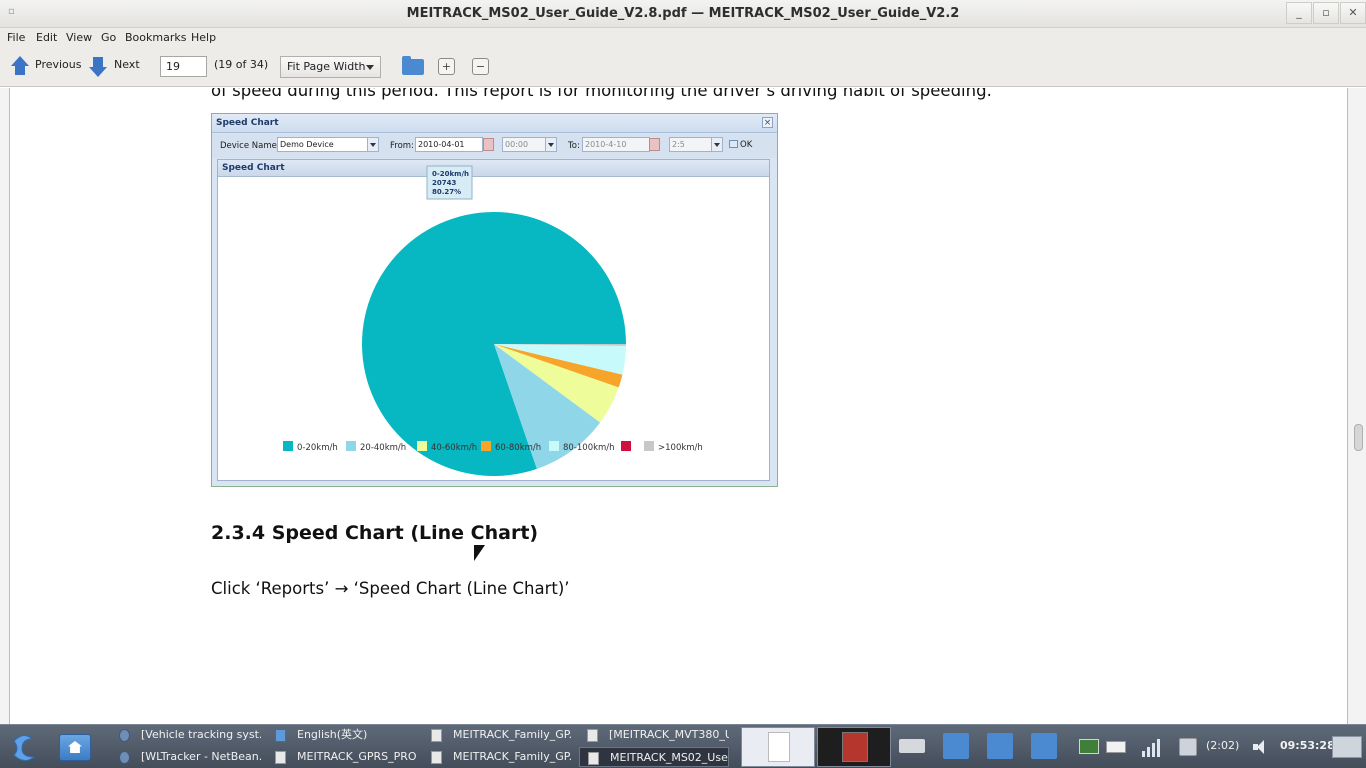  Describe the element at coordinates (1223, 745) in the screenshot. I see `battery-time: (2:02)` at that location.